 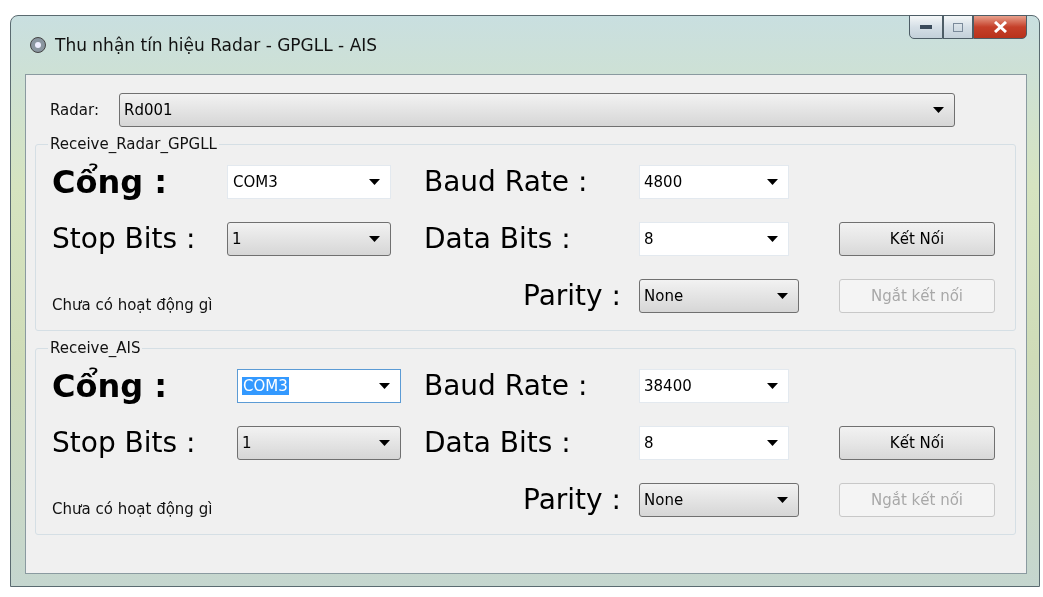 What do you see at coordinates (74, 110) in the screenshot?
I see `radar-label: Radar:` at bounding box center [74, 110].